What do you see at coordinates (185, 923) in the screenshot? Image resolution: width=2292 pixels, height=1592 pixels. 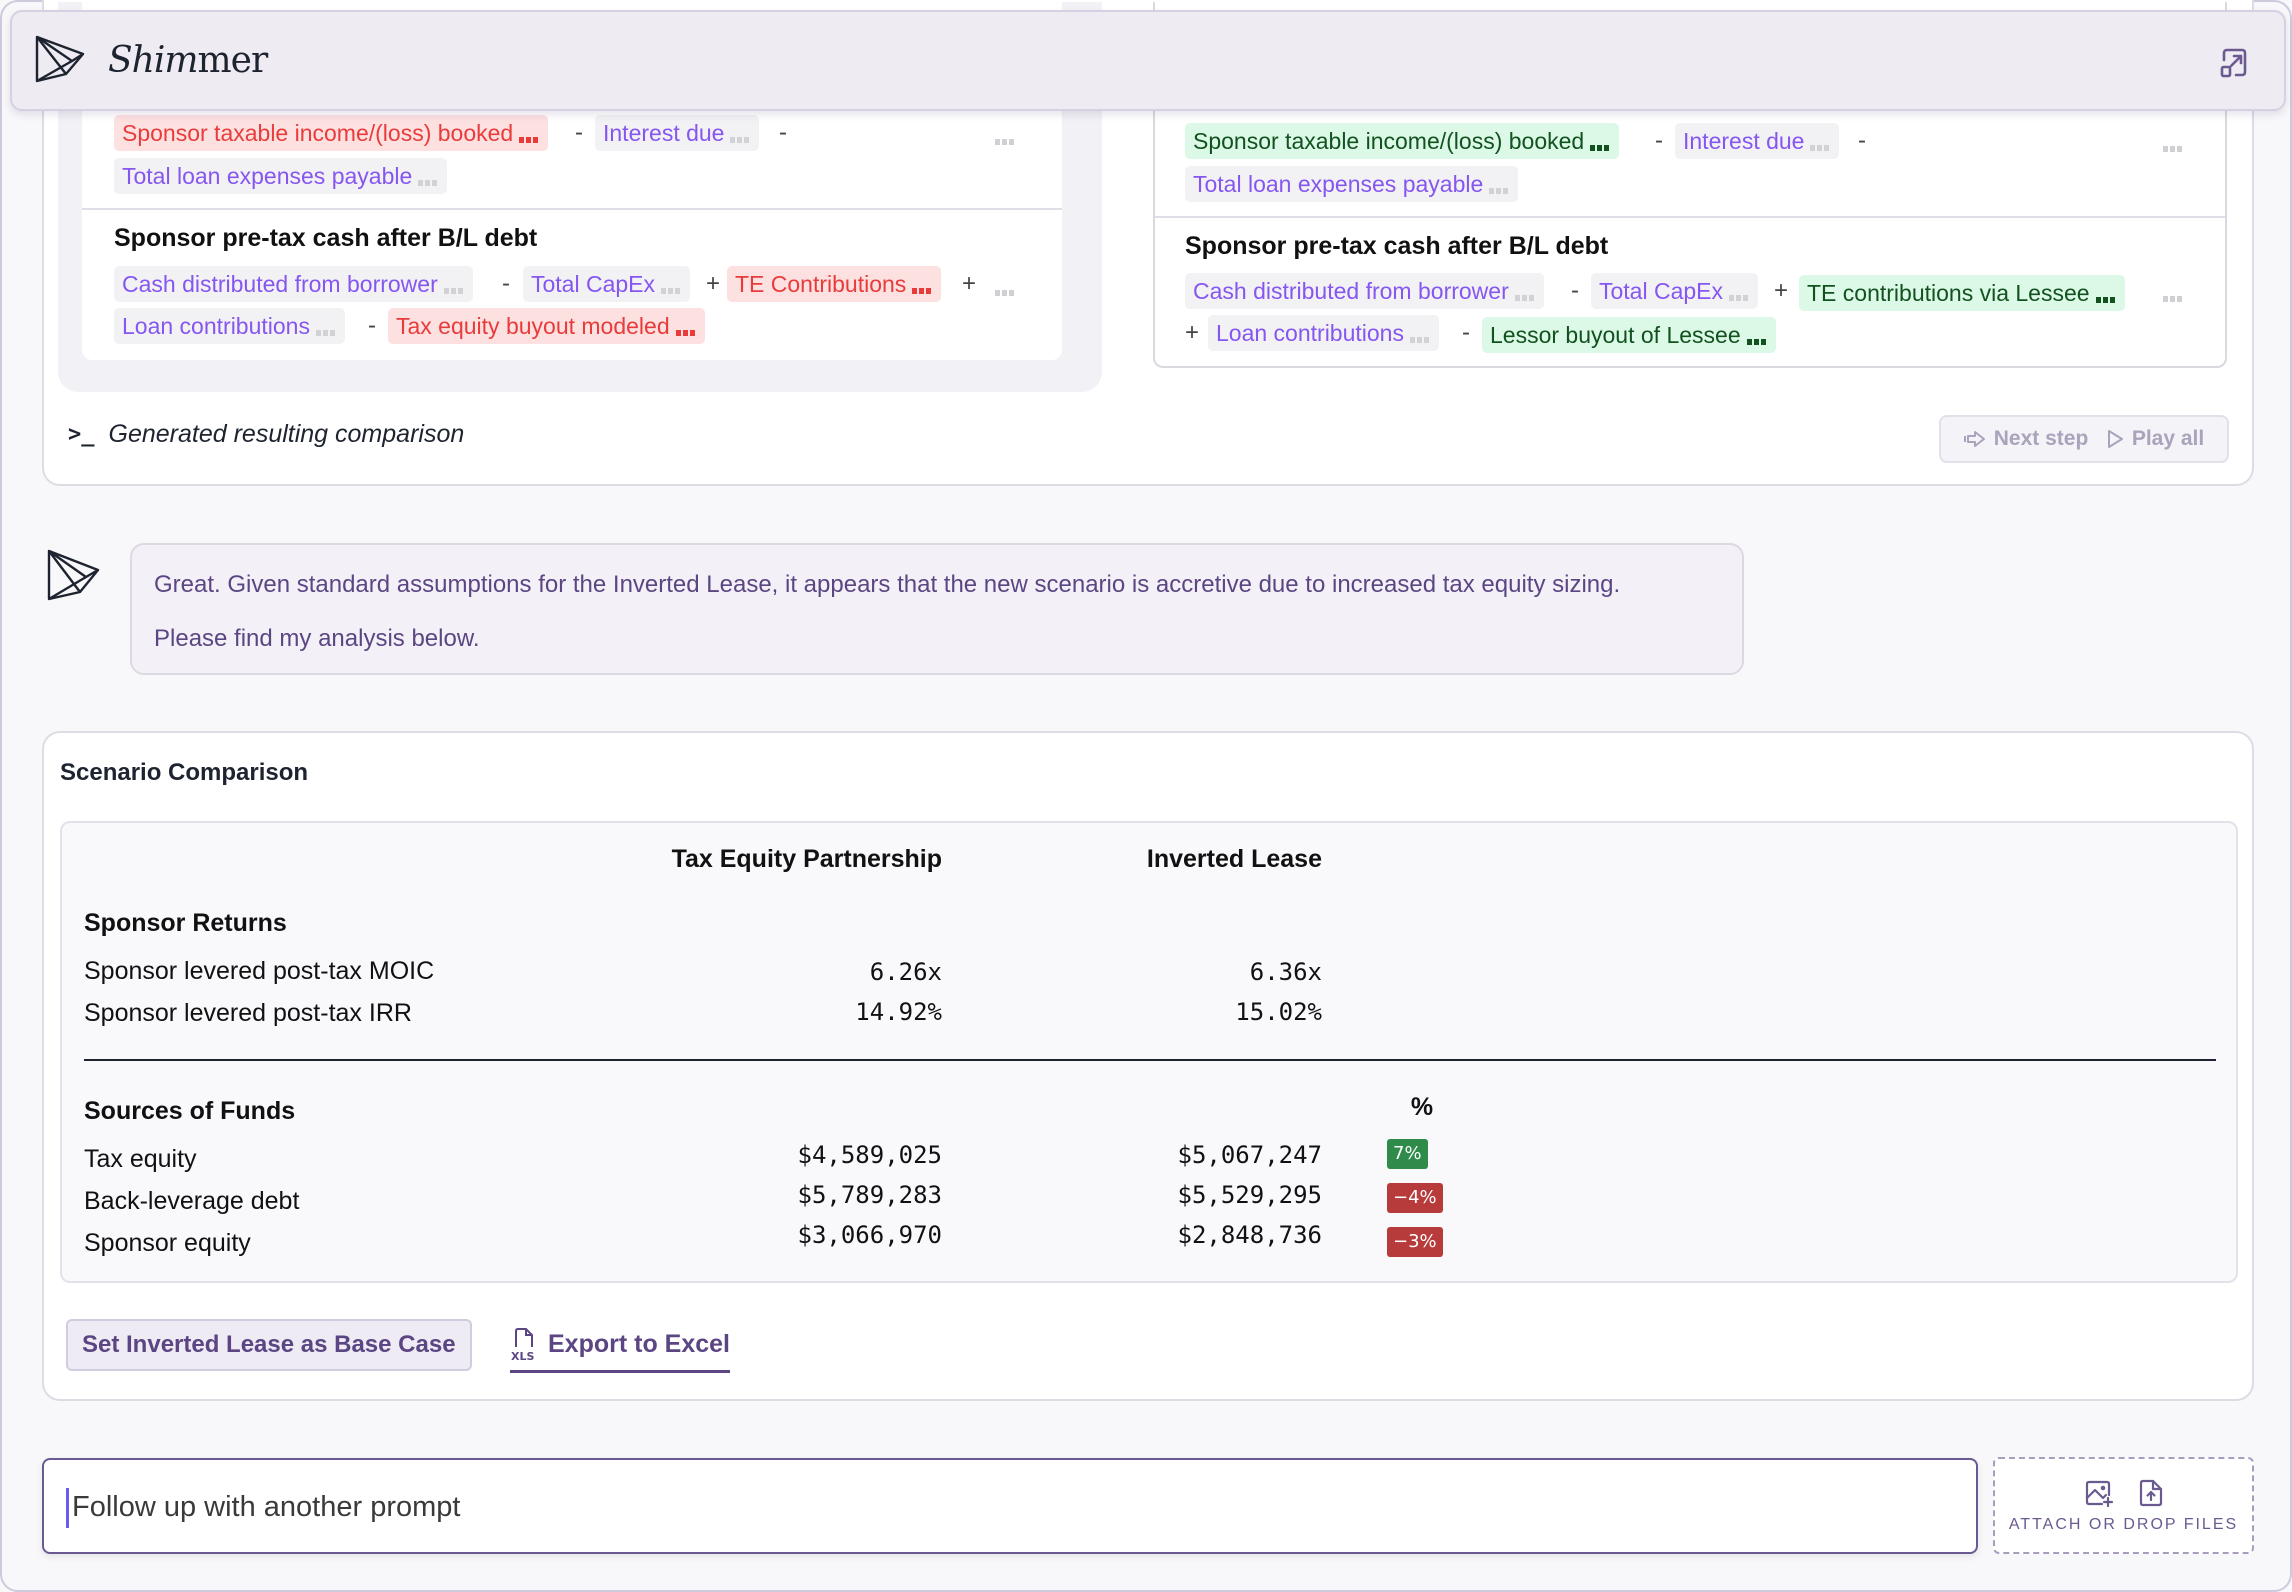 I see `group-label: Sponsor Returns` at bounding box center [185, 923].